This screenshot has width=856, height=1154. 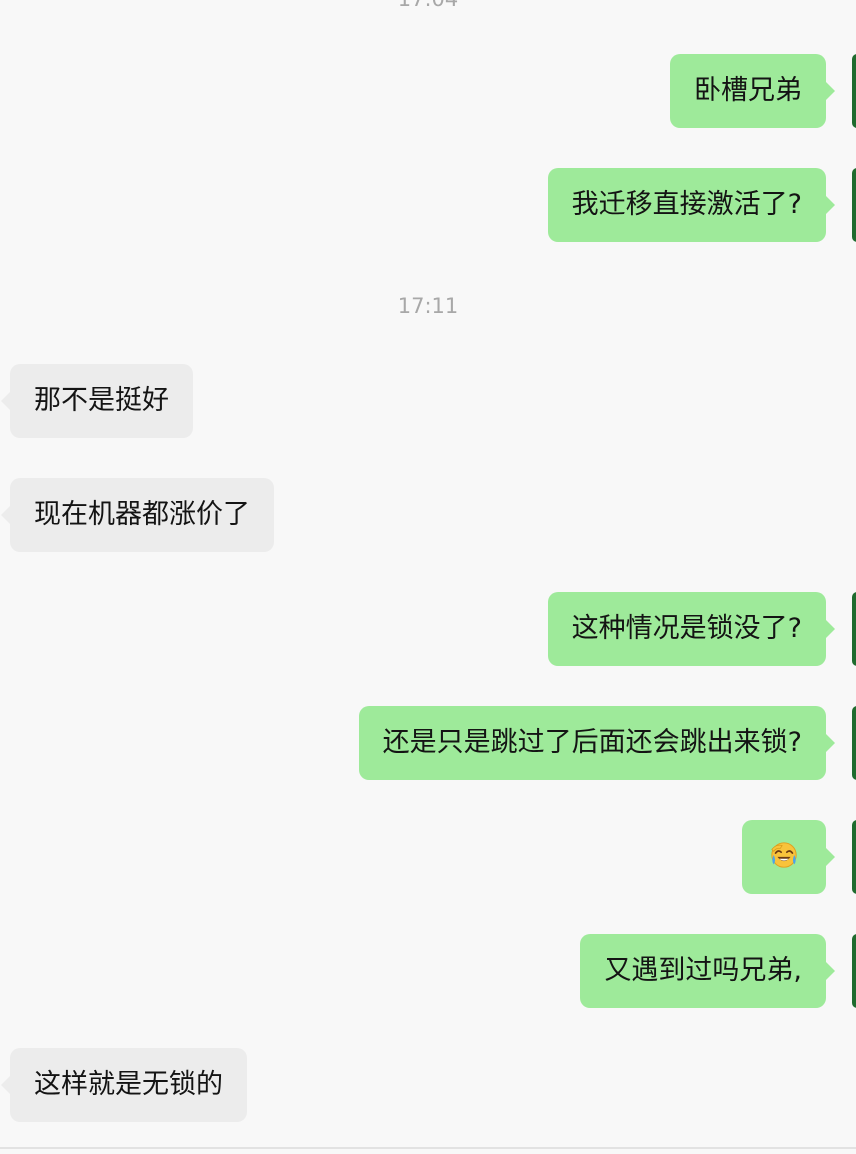 I want to click on timestamp-middle: 17:11, so click(x=428, y=306).